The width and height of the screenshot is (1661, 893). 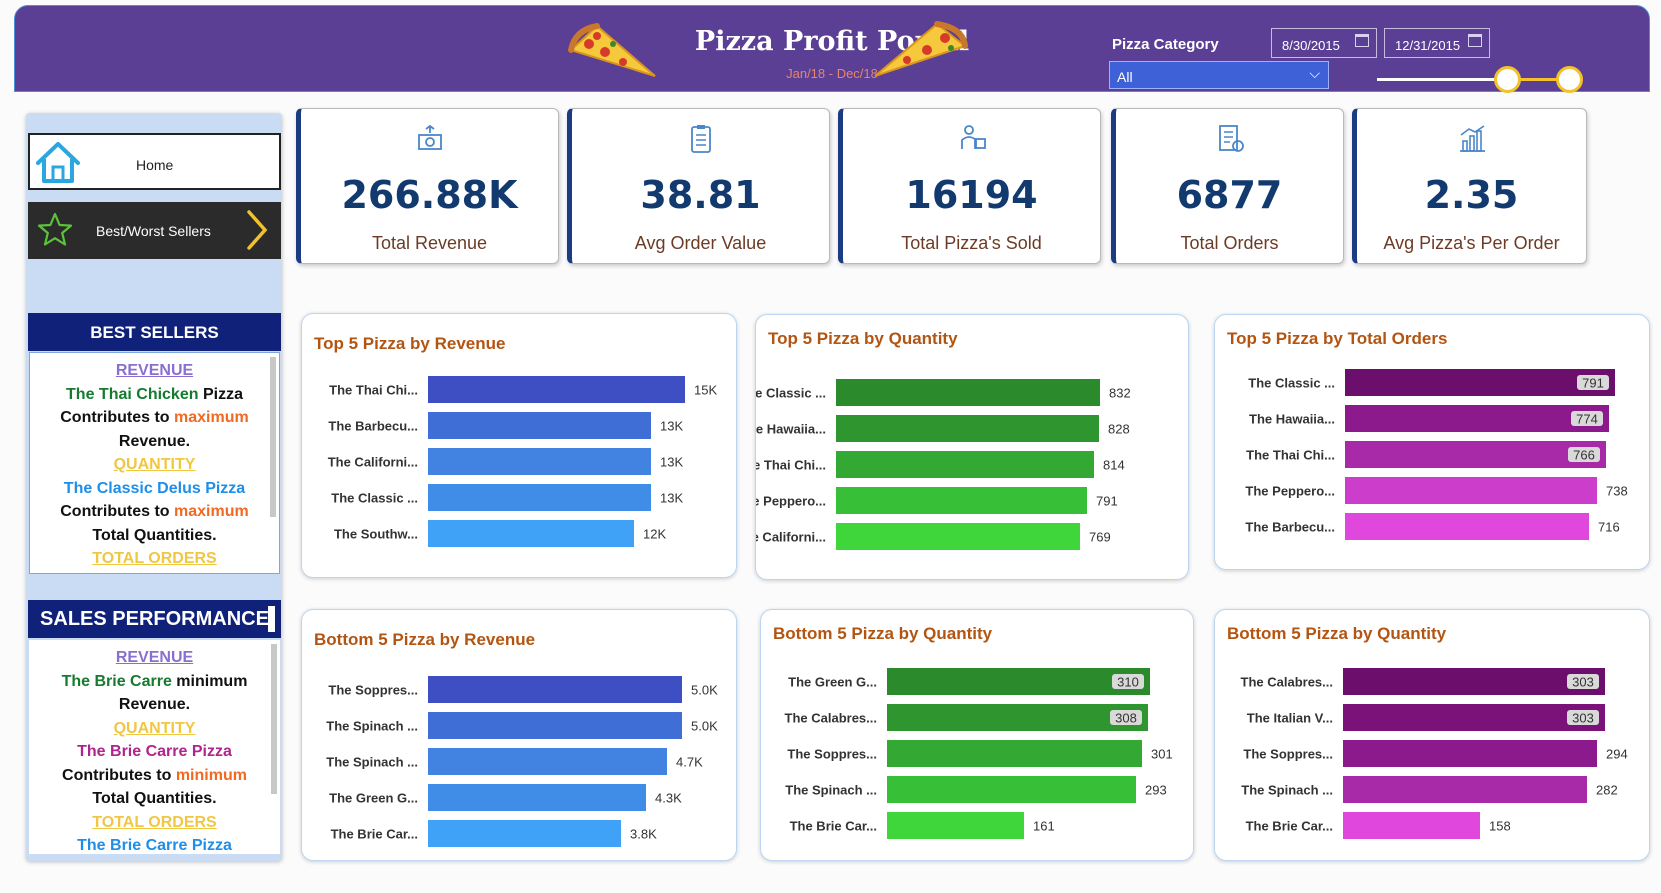 What do you see at coordinates (671, 426) in the screenshot?
I see `data-label: 13K` at bounding box center [671, 426].